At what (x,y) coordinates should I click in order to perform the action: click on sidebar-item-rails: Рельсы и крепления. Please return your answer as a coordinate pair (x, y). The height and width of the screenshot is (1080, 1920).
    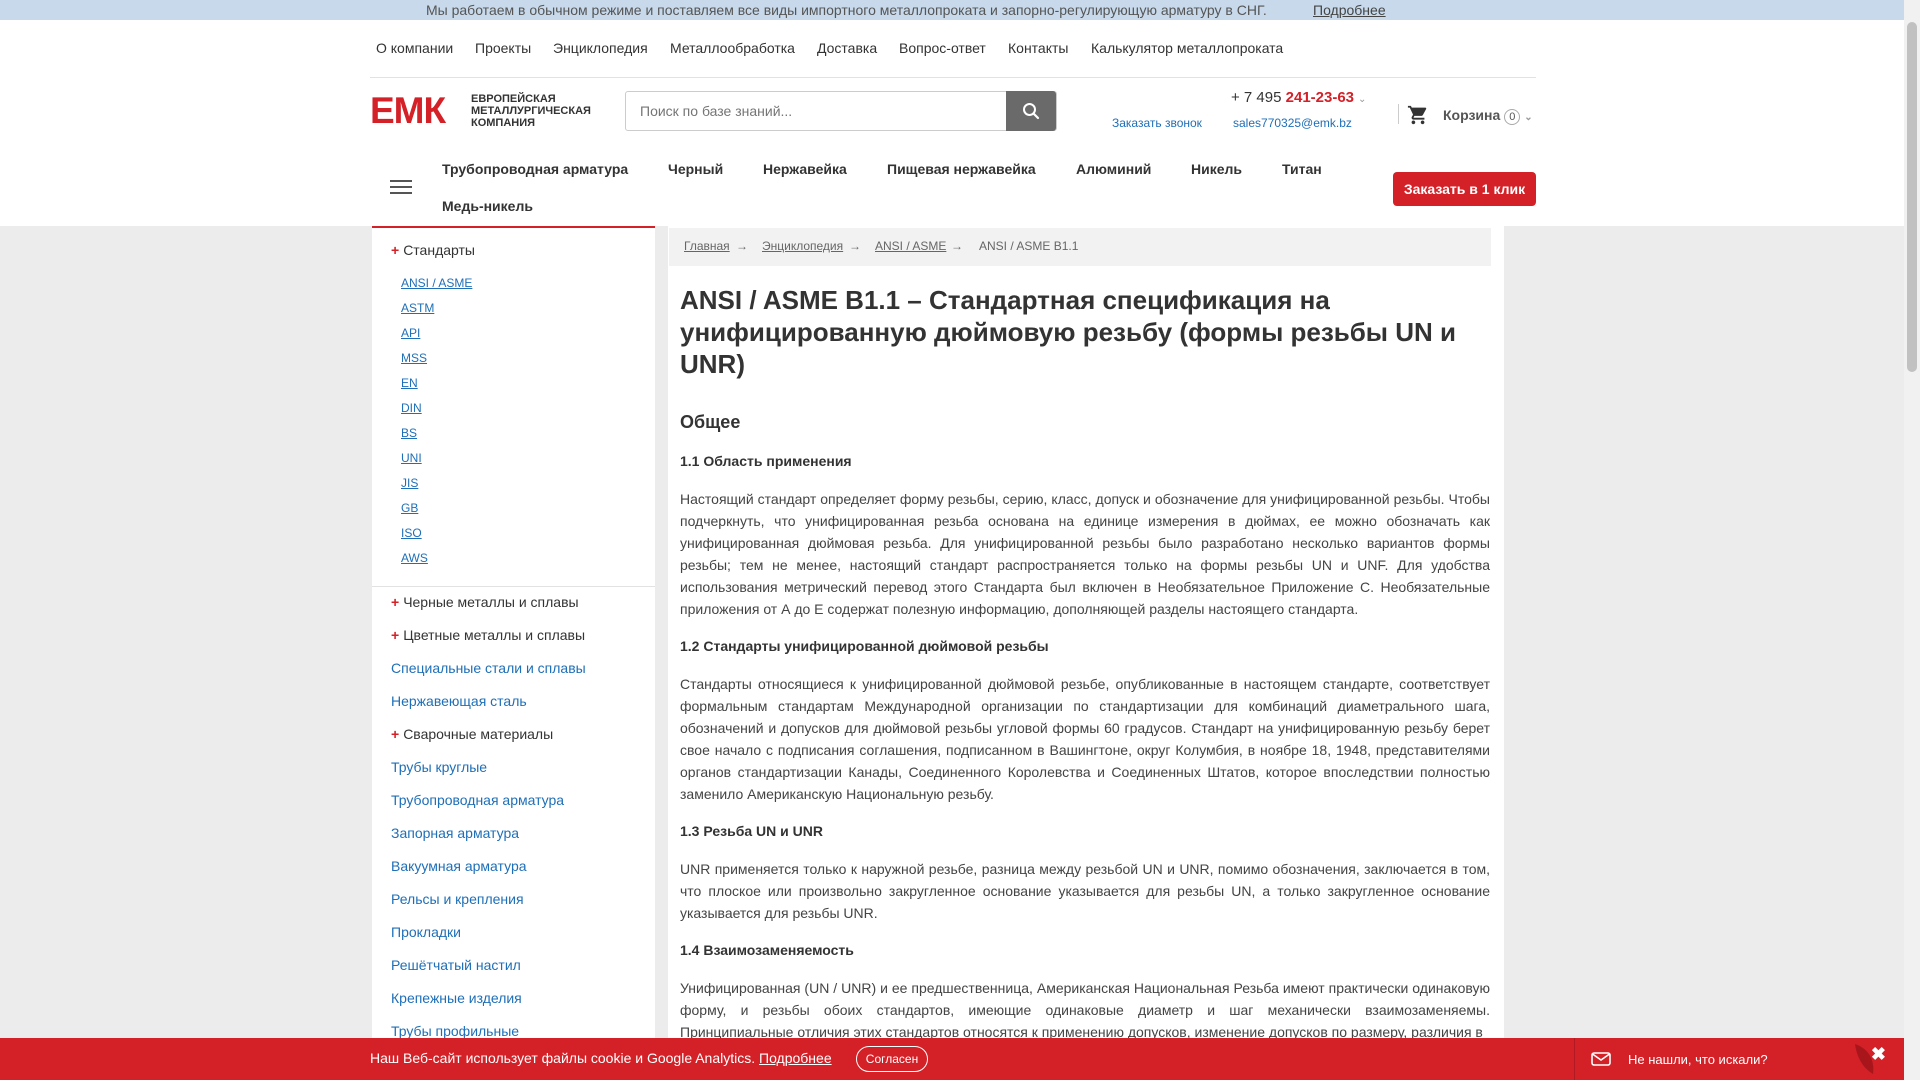
    Looking at the image, I should click on (457, 899).